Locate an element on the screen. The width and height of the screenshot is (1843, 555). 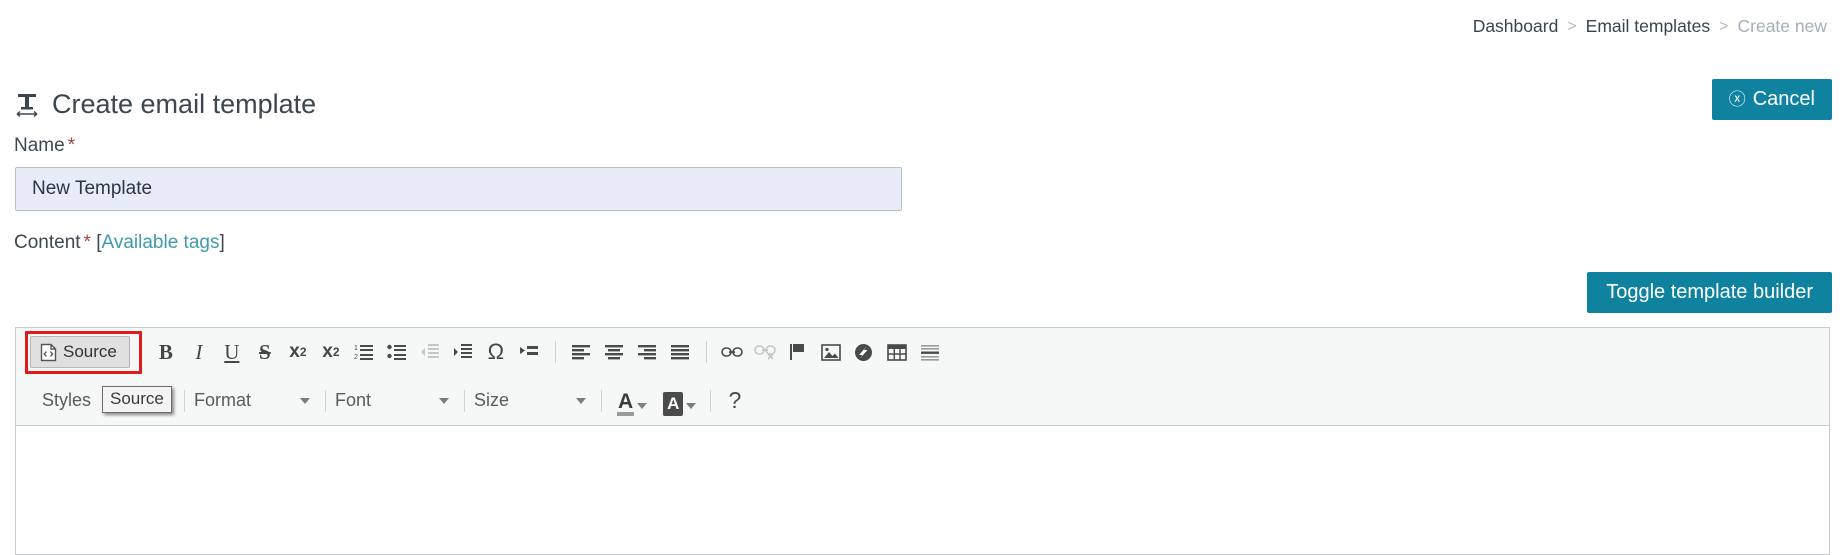
toggle-template-builder-button: Toggle template builder is located at coordinates (1709, 292).